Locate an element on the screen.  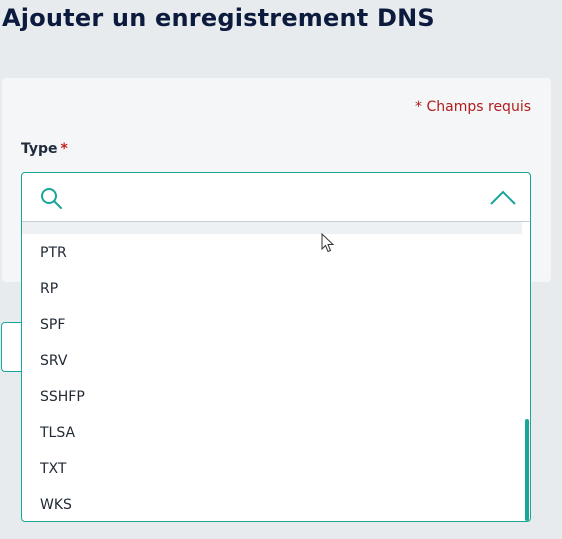
option-spf: SPF is located at coordinates (52, 325).